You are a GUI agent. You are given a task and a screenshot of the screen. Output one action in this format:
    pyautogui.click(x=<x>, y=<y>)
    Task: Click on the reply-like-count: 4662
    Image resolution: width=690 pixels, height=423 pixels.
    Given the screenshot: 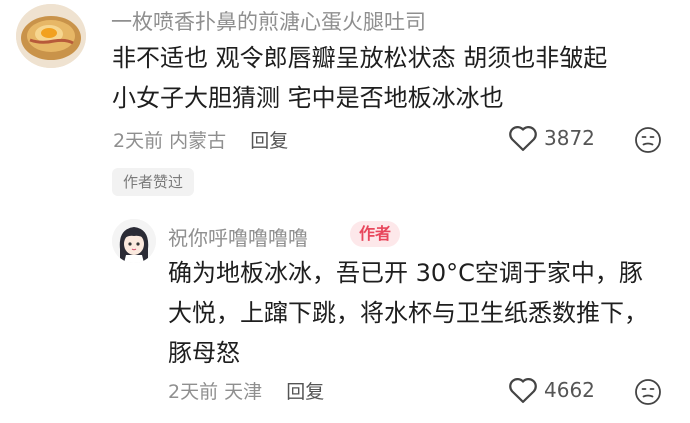 What is the action you would take?
    pyautogui.click(x=569, y=390)
    